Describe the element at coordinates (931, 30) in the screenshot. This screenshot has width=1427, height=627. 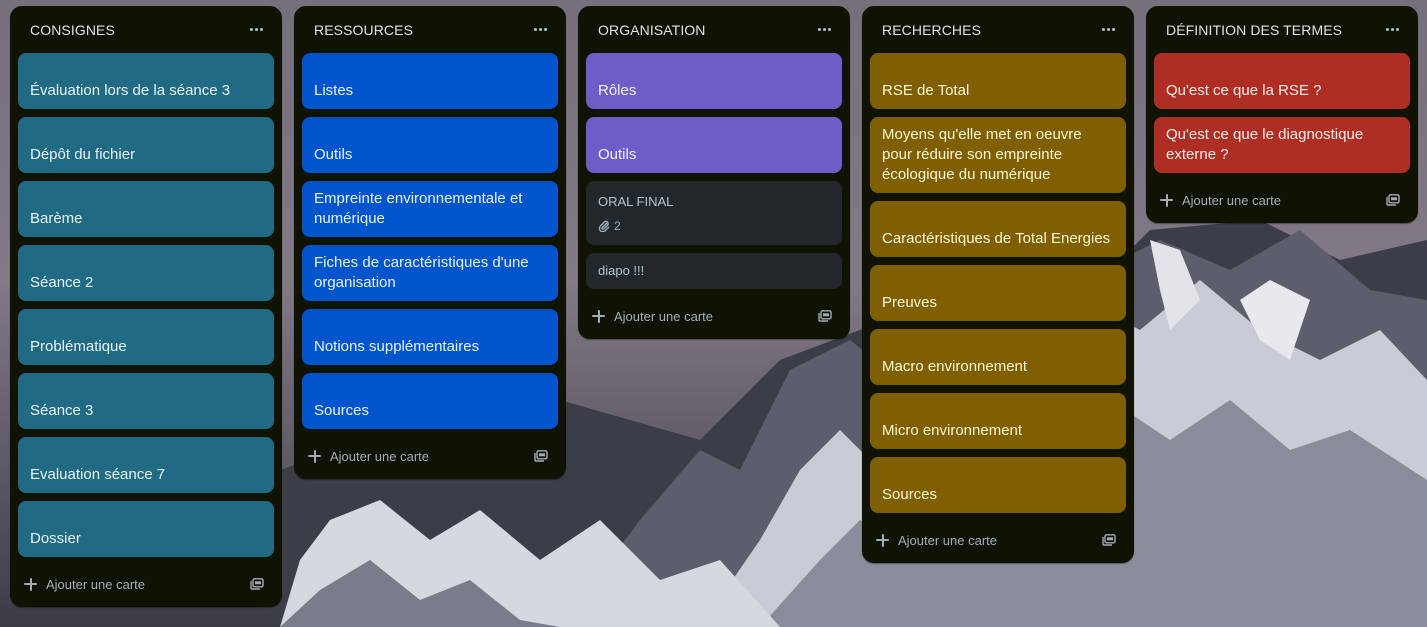
I see `list-title: RECHERCHES` at that location.